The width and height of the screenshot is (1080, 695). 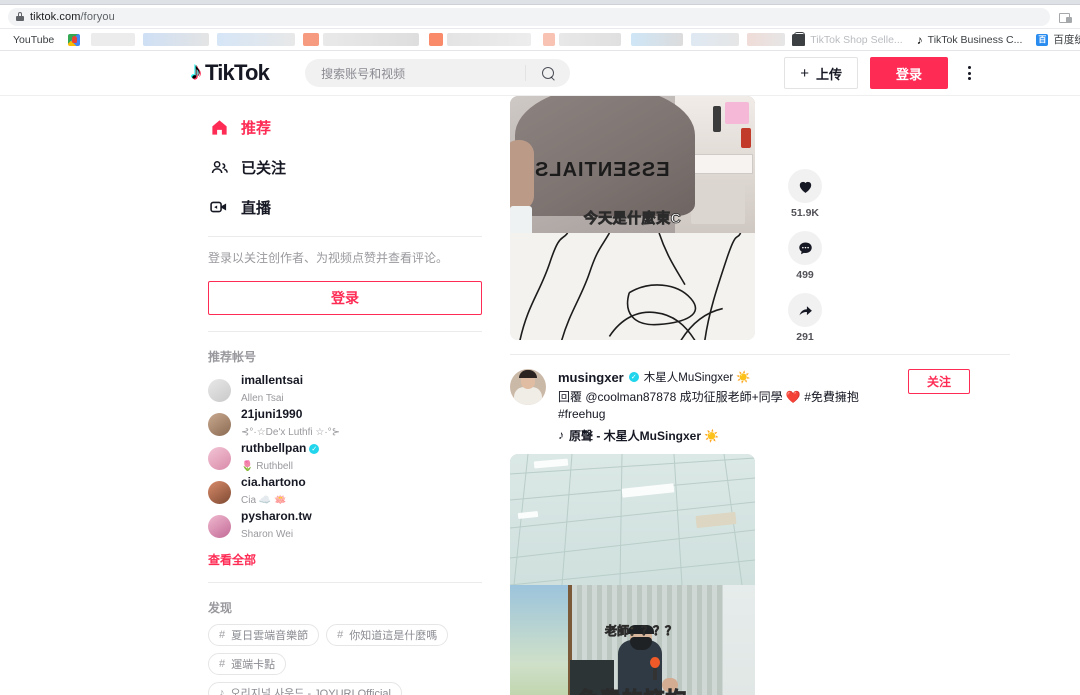 I want to click on bookmark-baidu-tongji: 百 百度统计, so click(x=1054, y=40).